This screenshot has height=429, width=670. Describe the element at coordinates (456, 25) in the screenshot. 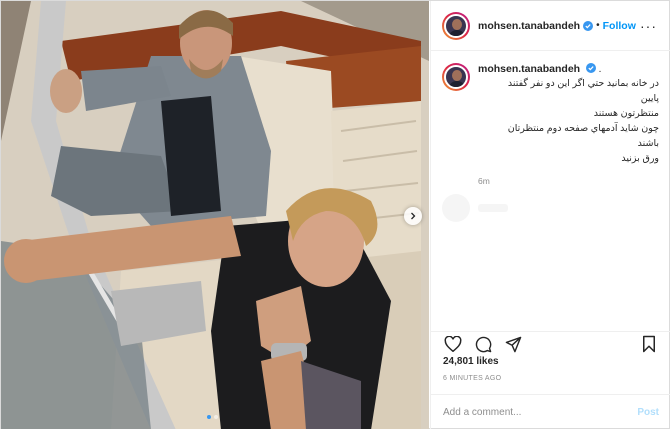

I see `avatar` at that location.